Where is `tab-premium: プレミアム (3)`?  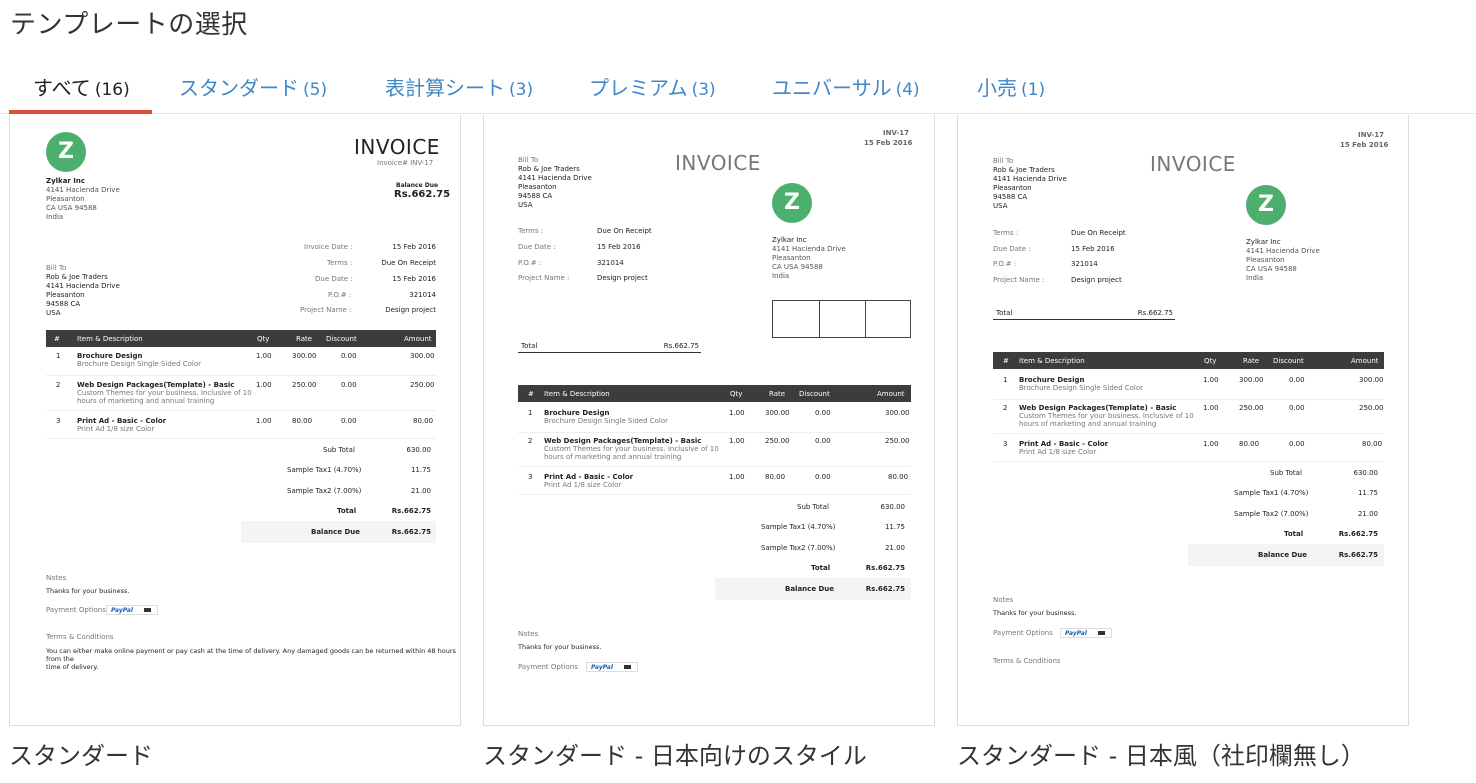 tab-premium: プレミアム (3) is located at coordinates (652, 86).